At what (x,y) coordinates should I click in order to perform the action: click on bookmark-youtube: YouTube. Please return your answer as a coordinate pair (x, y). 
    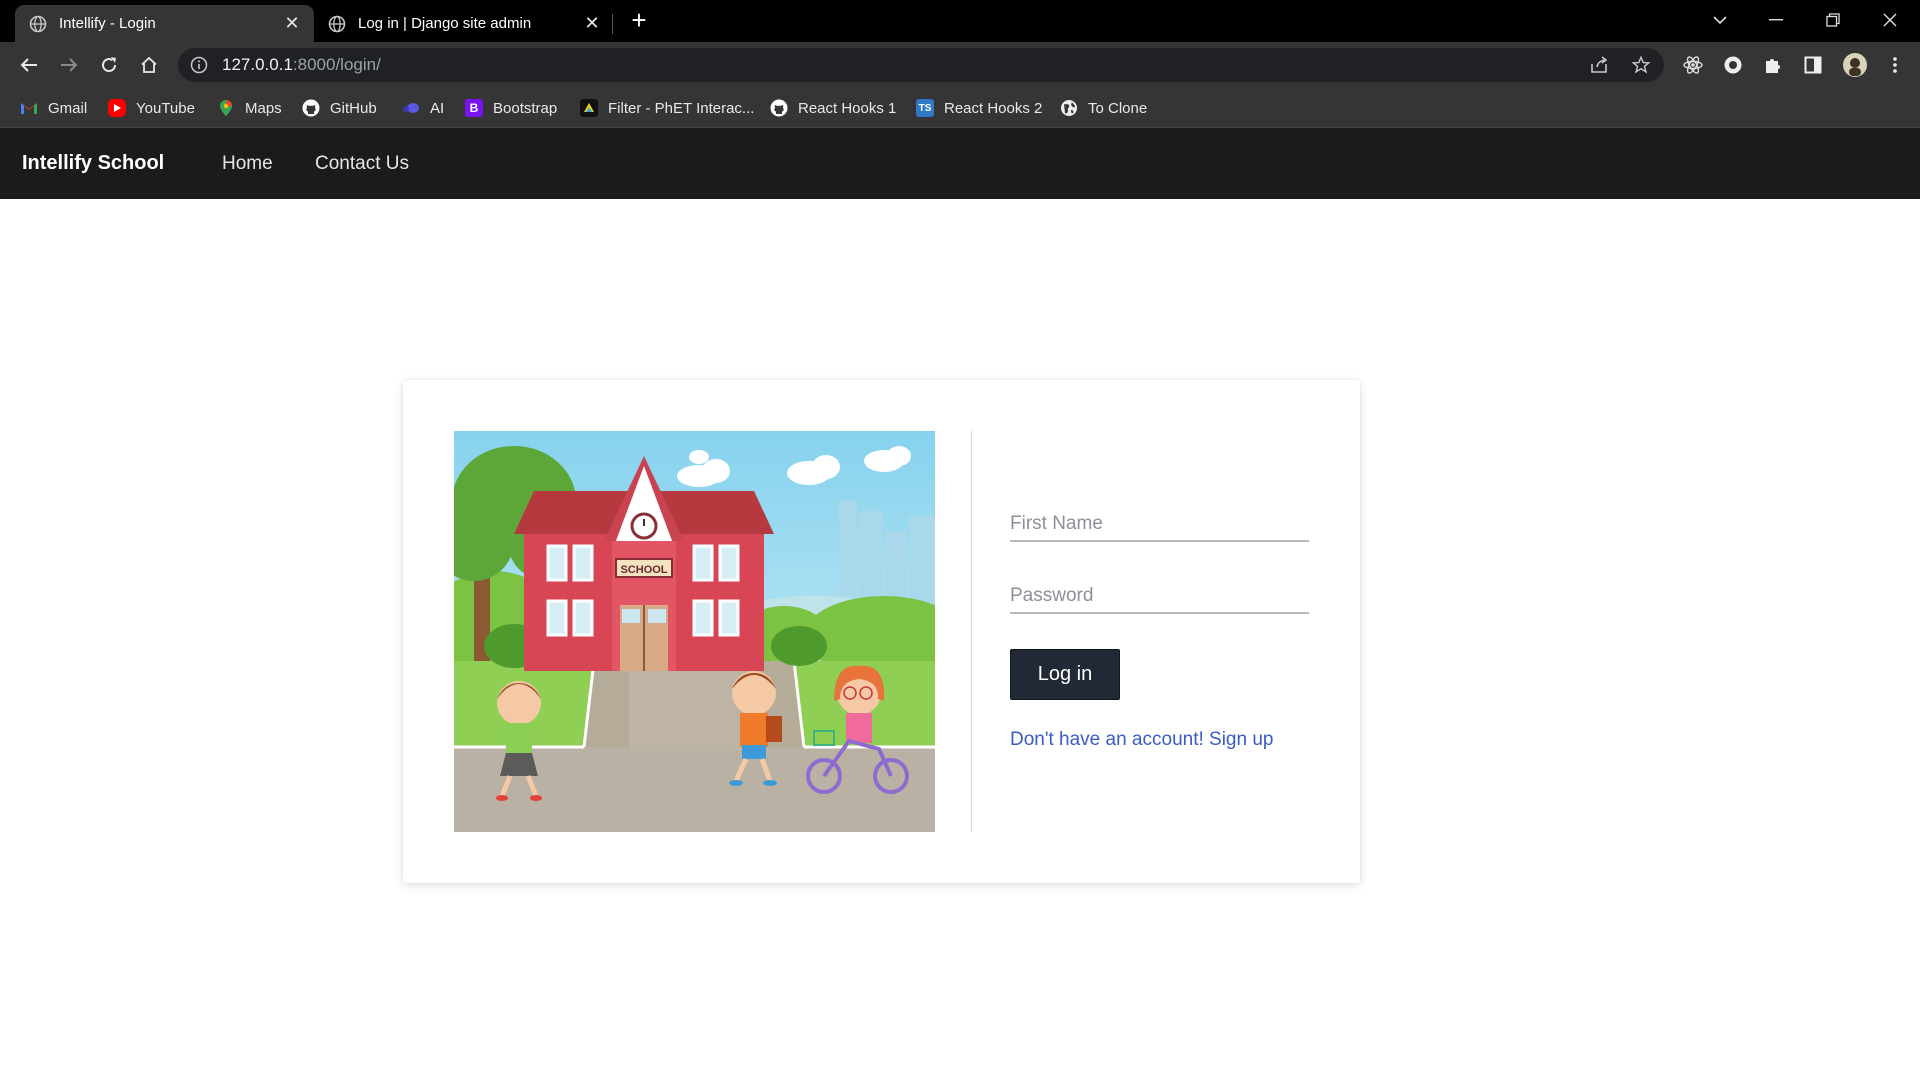
    Looking at the image, I should click on (151, 108).